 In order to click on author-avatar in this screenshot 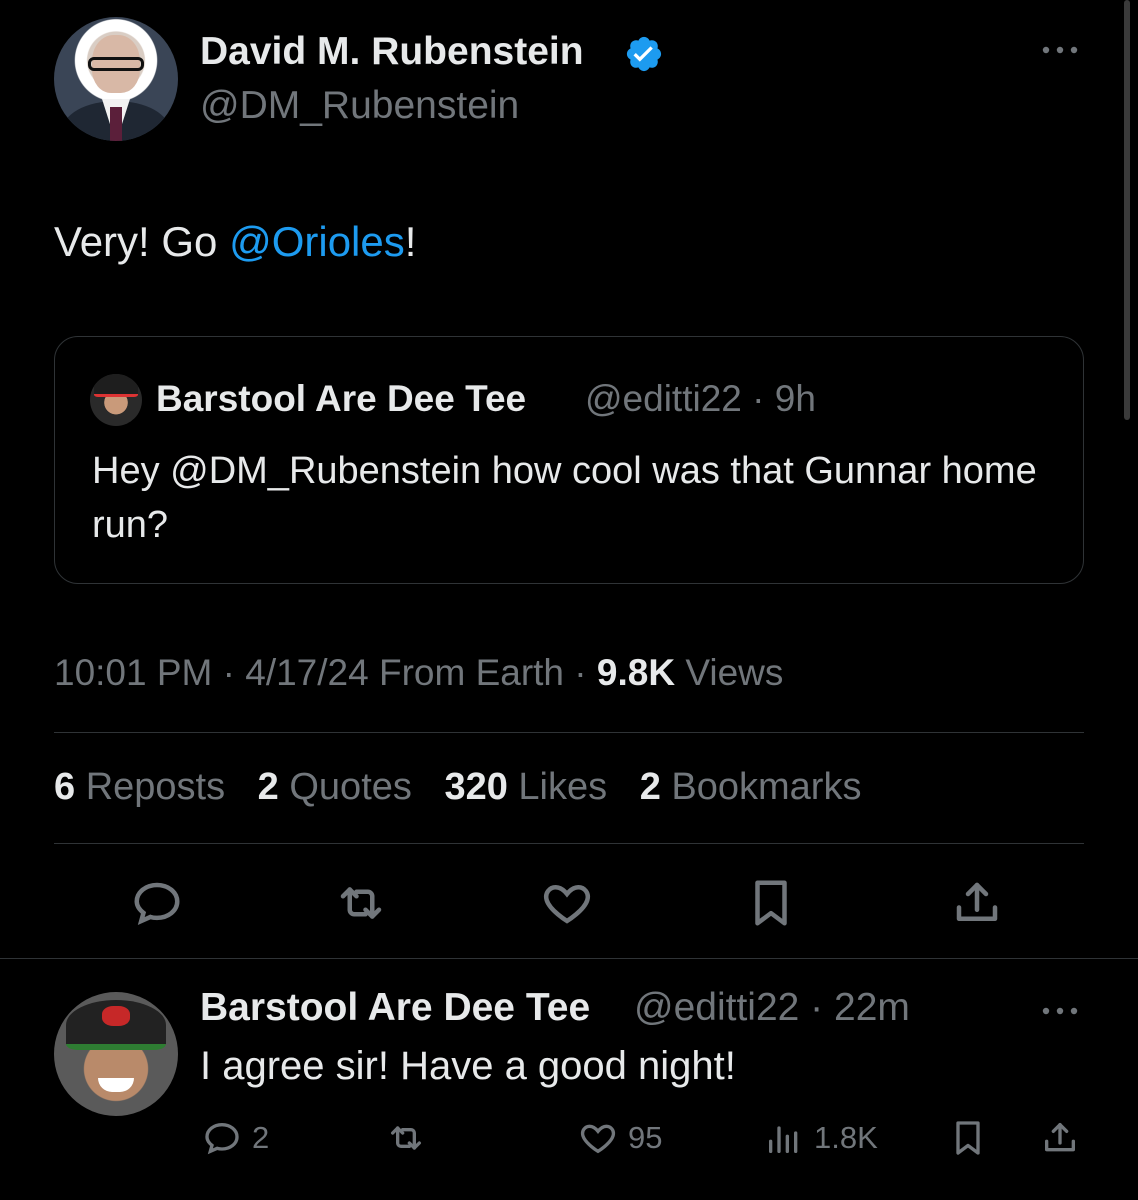, I will do `click(116, 79)`.